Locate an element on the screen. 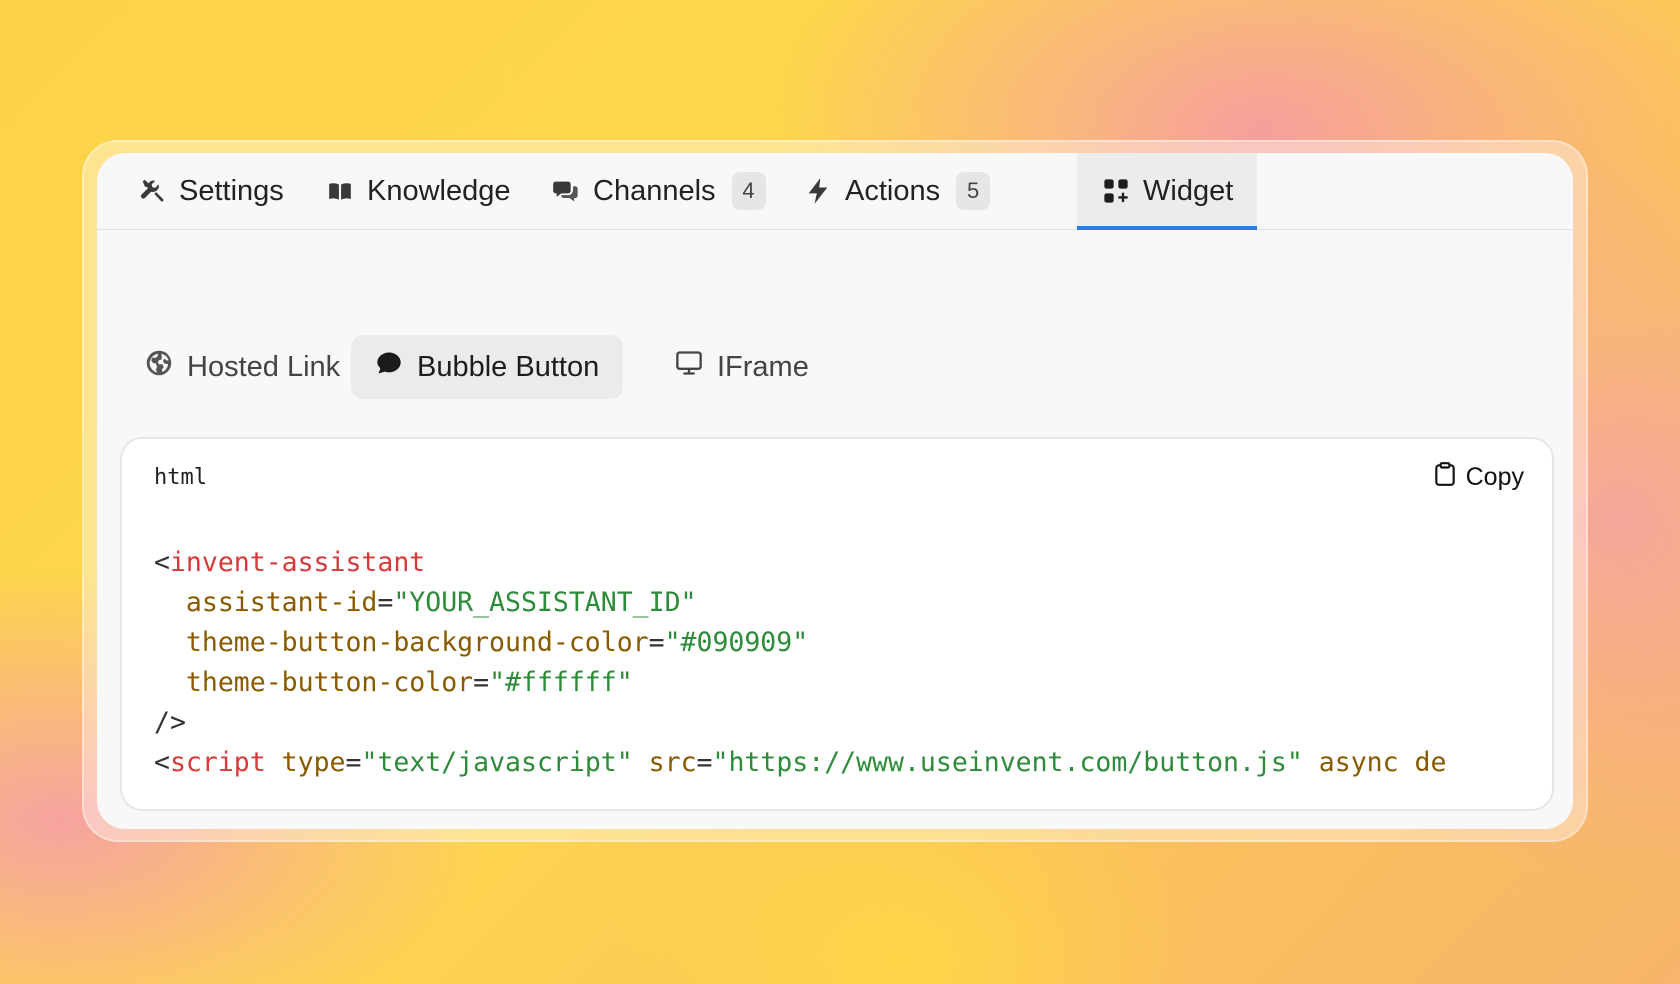  copy-button: Copy is located at coordinates (1479, 477).